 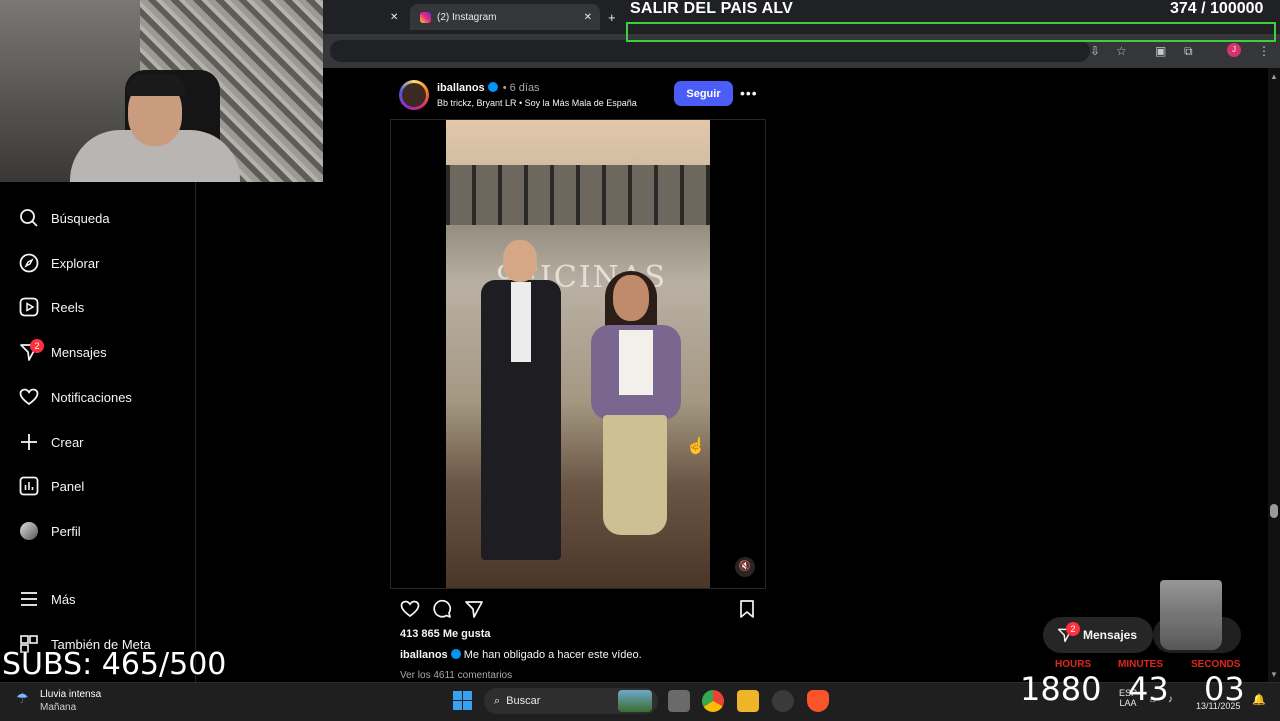 I want to click on send-icon, so click(x=474, y=609).